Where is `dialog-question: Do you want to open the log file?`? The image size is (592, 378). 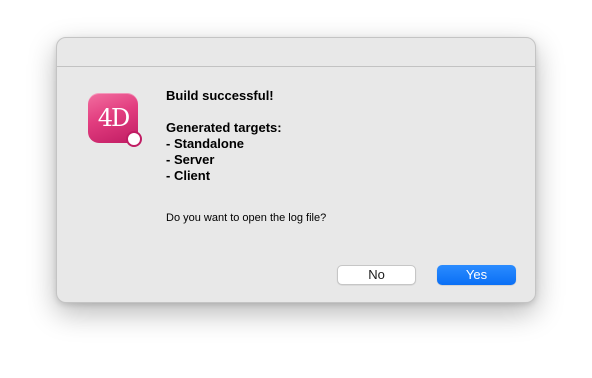
dialog-question: Do you want to open the log file? is located at coordinates (246, 218).